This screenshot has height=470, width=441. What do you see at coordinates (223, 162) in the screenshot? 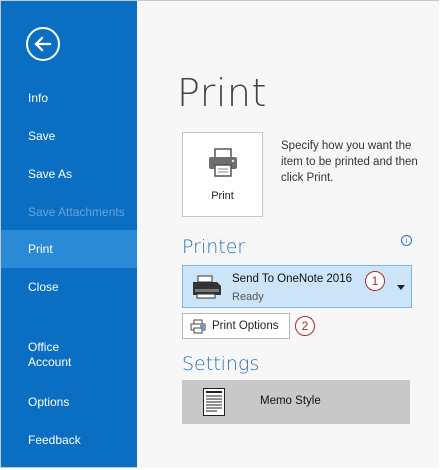
I see `printer-icon` at bounding box center [223, 162].